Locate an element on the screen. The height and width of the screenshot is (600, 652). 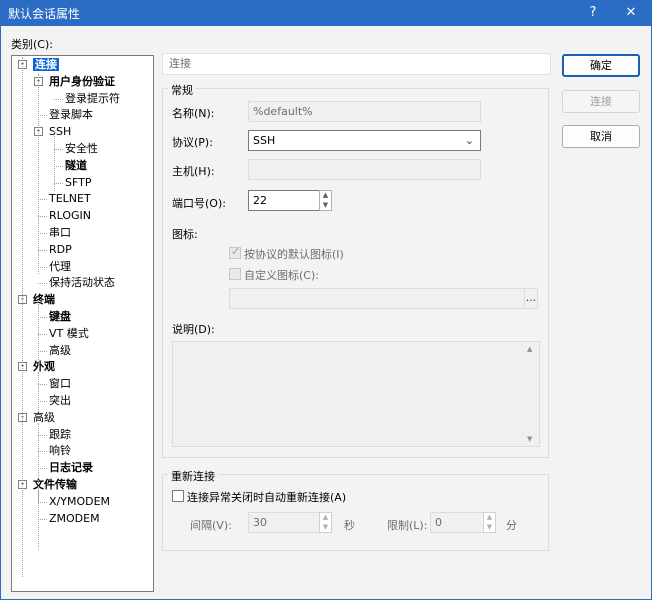
tree-item: 键盘 is located at coordinates (60, 317).